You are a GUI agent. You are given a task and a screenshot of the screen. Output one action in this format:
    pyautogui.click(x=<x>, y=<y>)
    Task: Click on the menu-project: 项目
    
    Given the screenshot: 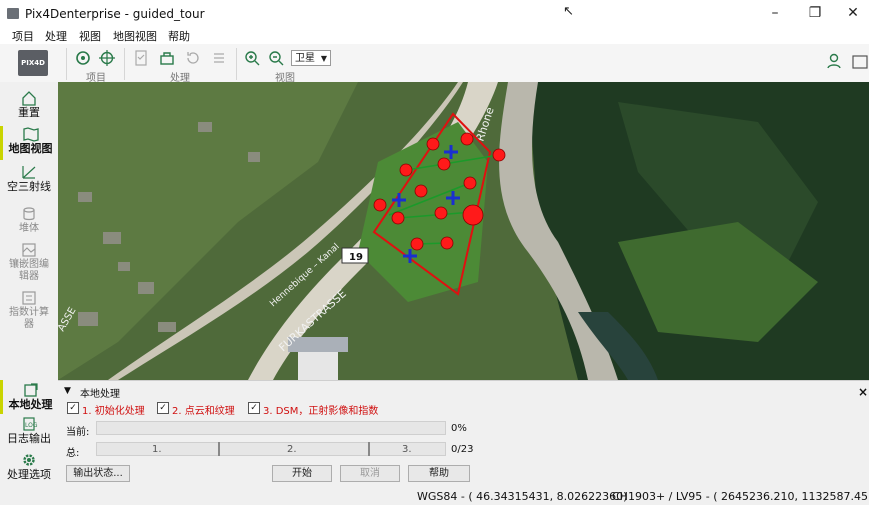 What is the action you would take?
    pyautogui.click(x=23, y=36)
    